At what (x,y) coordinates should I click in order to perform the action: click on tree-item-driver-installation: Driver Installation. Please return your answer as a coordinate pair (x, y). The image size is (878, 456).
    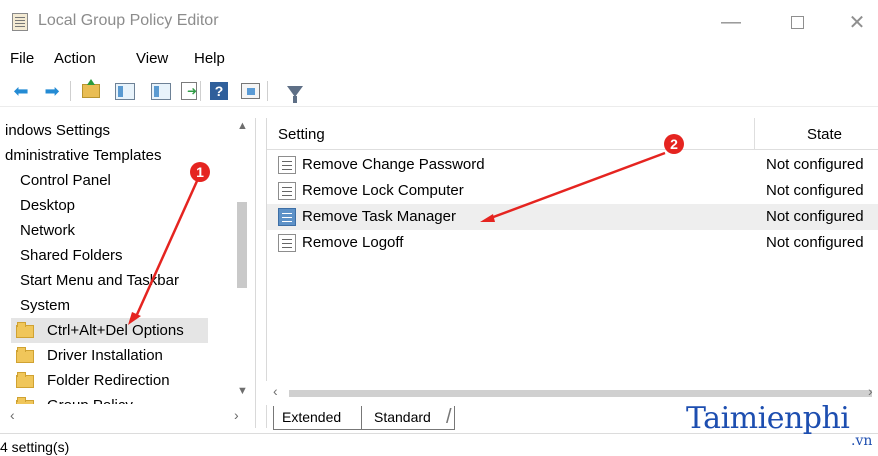
    Looking at the image, I should click on (109, 355).